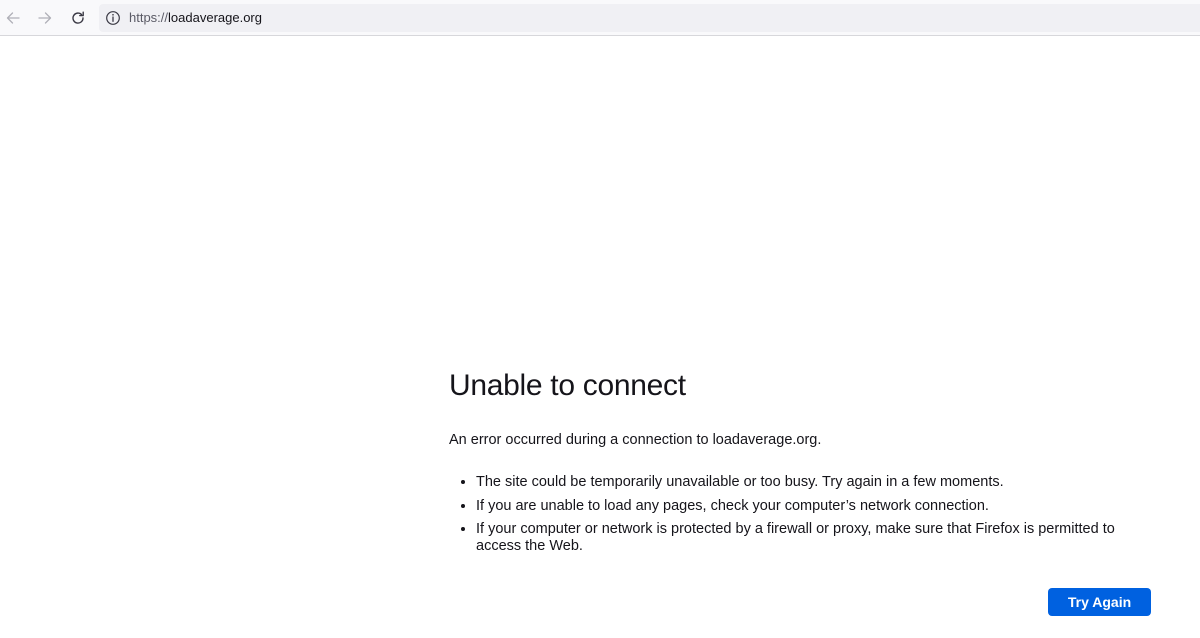  What do you see at coordinates (215, 17) in the screenshot?
I see `url-host: loadaverage.org` at bounding box center [215, 17].